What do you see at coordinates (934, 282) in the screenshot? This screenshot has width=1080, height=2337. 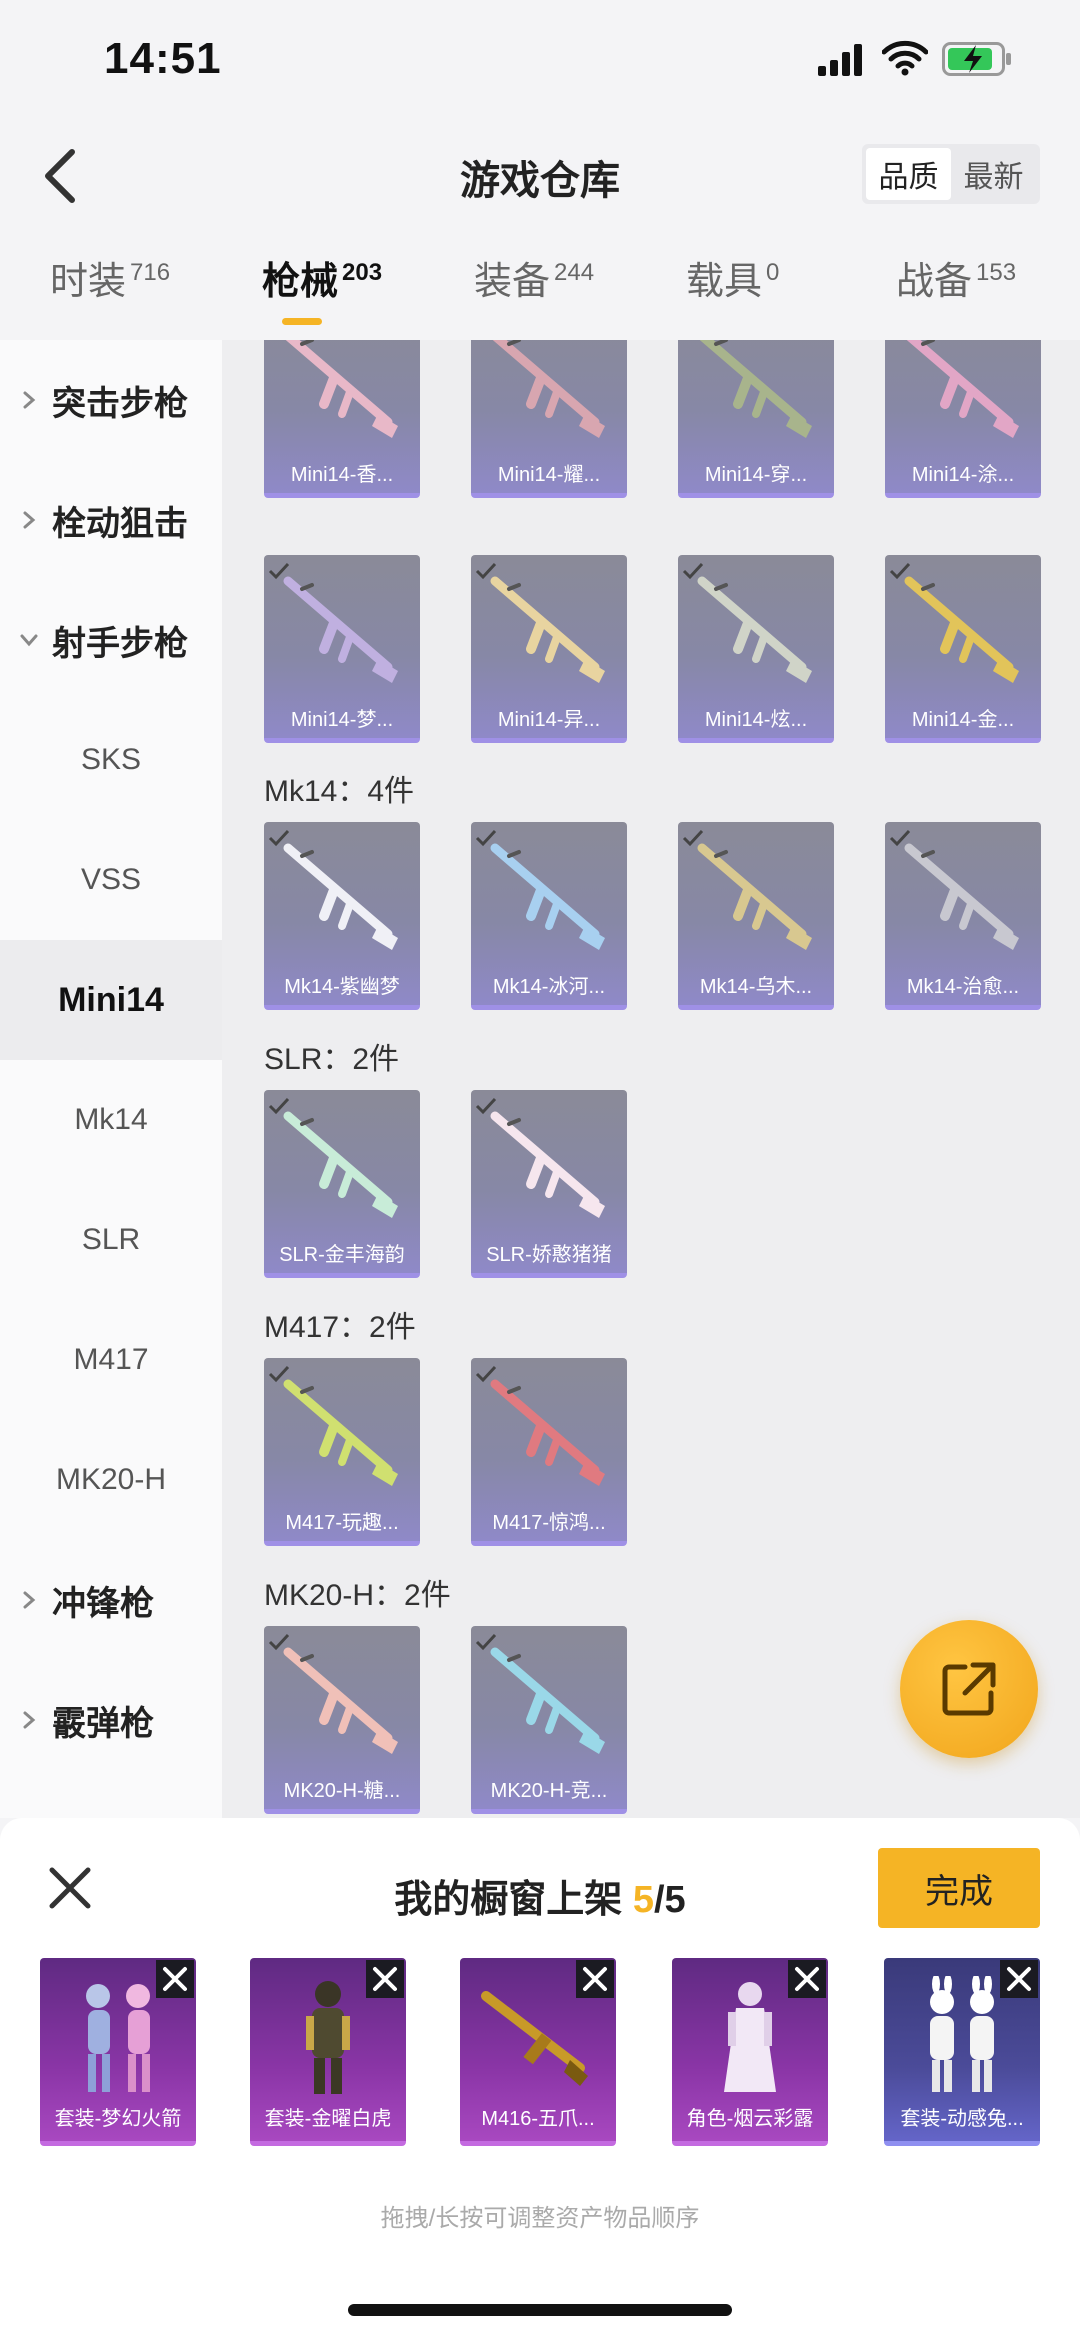 I see `tab-label: 战备` at bounding box center [934, 282].